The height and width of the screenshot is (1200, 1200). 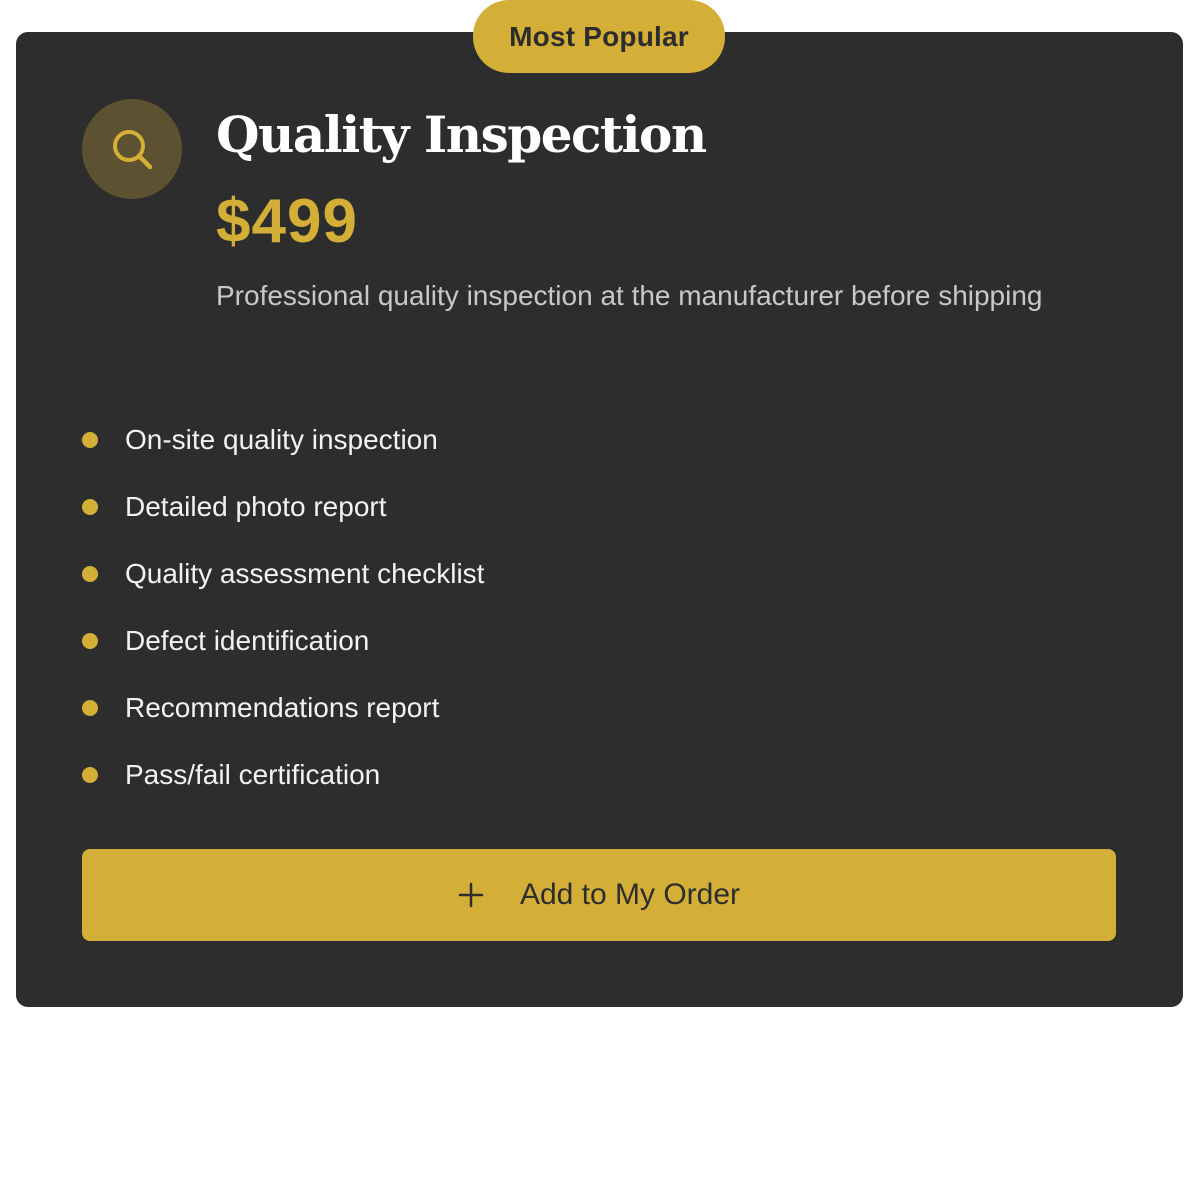 I want to click on plus-icon, so click(x=471, y=895).